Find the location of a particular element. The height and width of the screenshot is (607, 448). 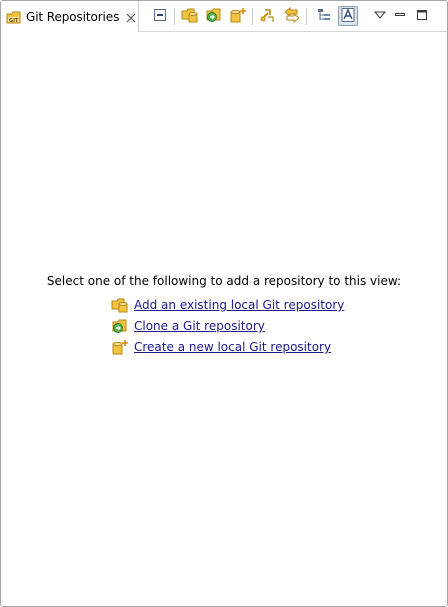

view-tab-bar: GIT Git Repositories is located at coordinates (224, 16).